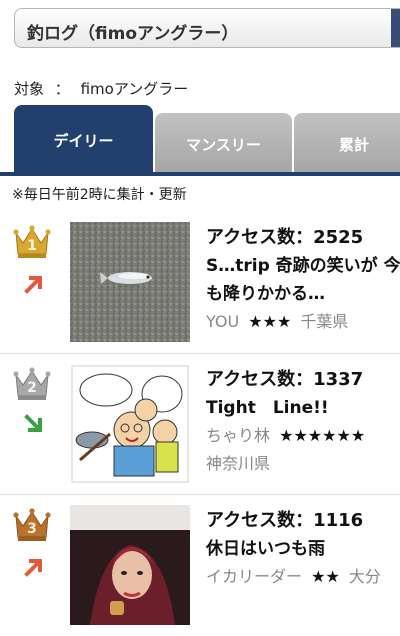 Image resolution: width=400 pixels, height=636 pixels. I want to click on tab-total: 累計, so click(347, 144).